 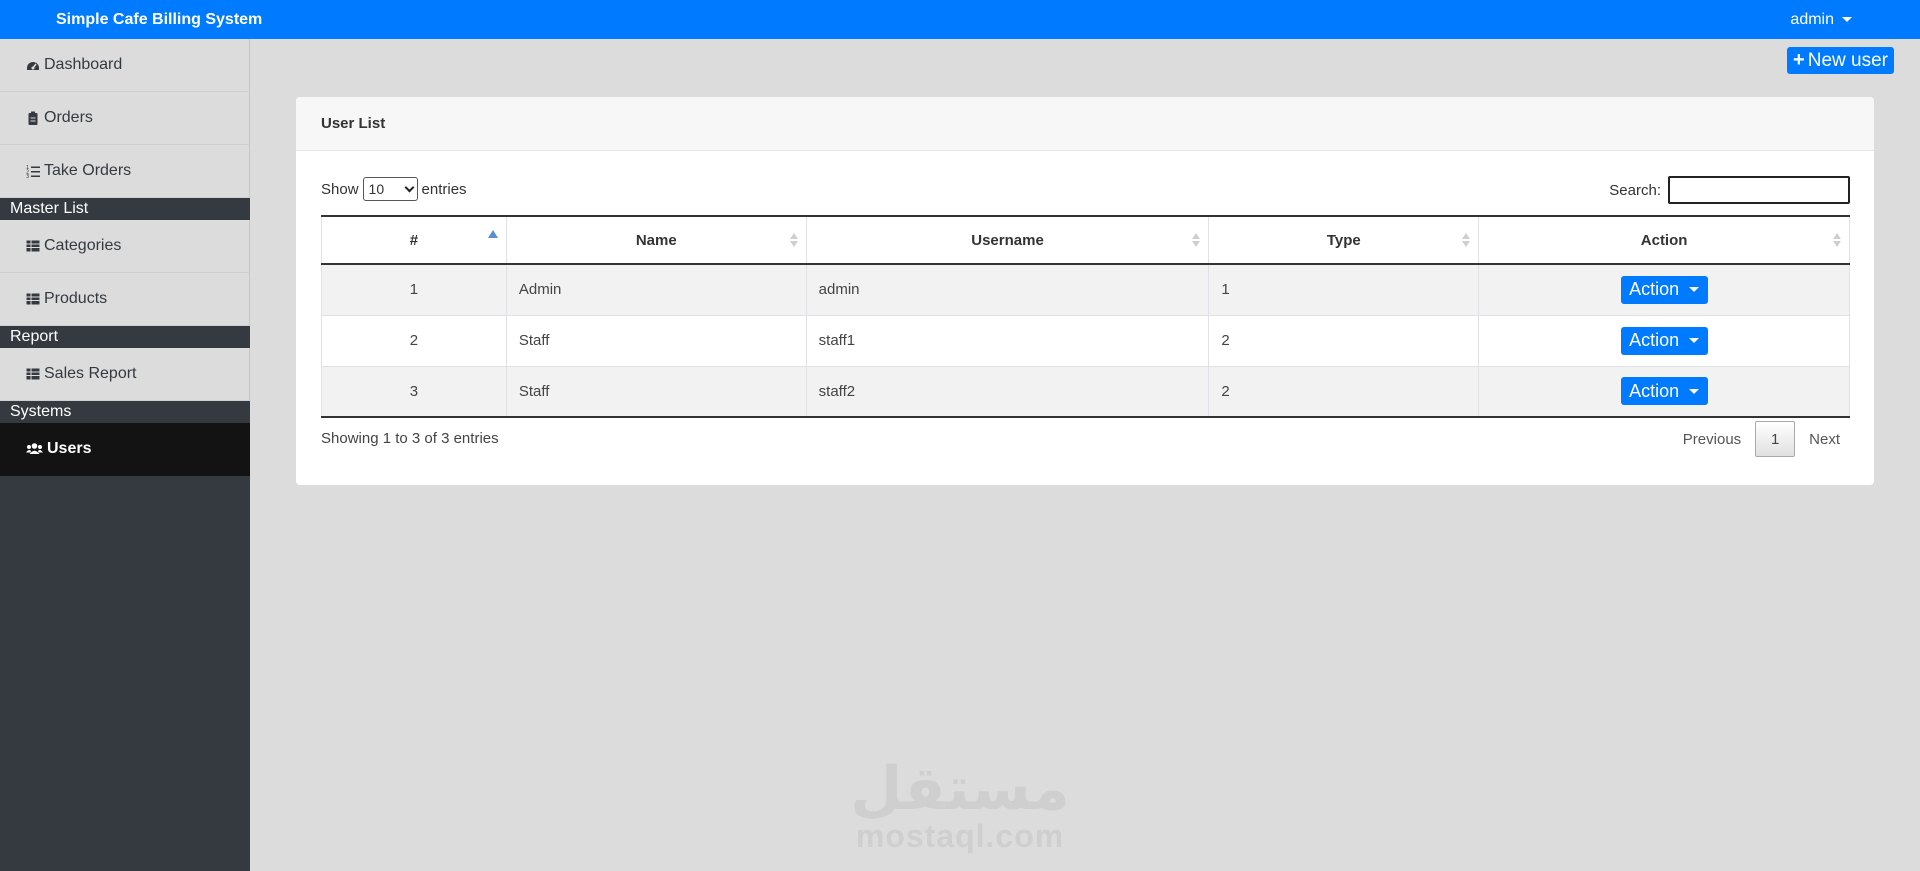 What do you see at coordinates (376, 189) in the screenshot?
I see `page-length-value: 10` at bounding box center [376, 189].